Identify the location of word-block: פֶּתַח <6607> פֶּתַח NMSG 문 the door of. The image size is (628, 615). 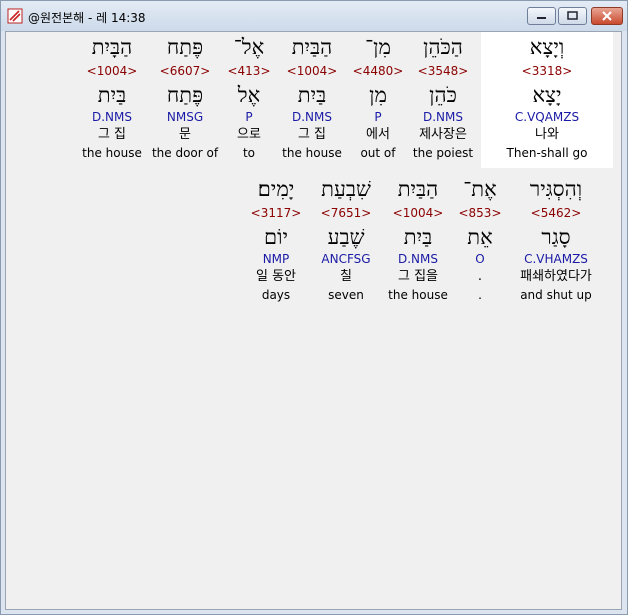
(185, 97).